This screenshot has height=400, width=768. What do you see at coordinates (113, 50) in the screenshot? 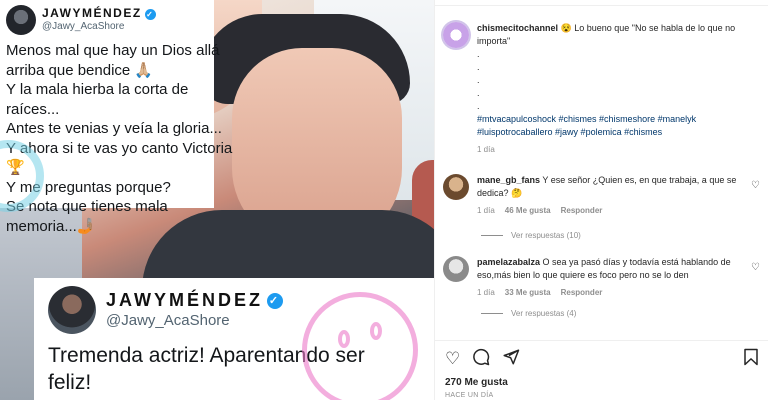
I see `tweet-line: Menos mal que hay un Dios allá` at bounding box center [113, 50].